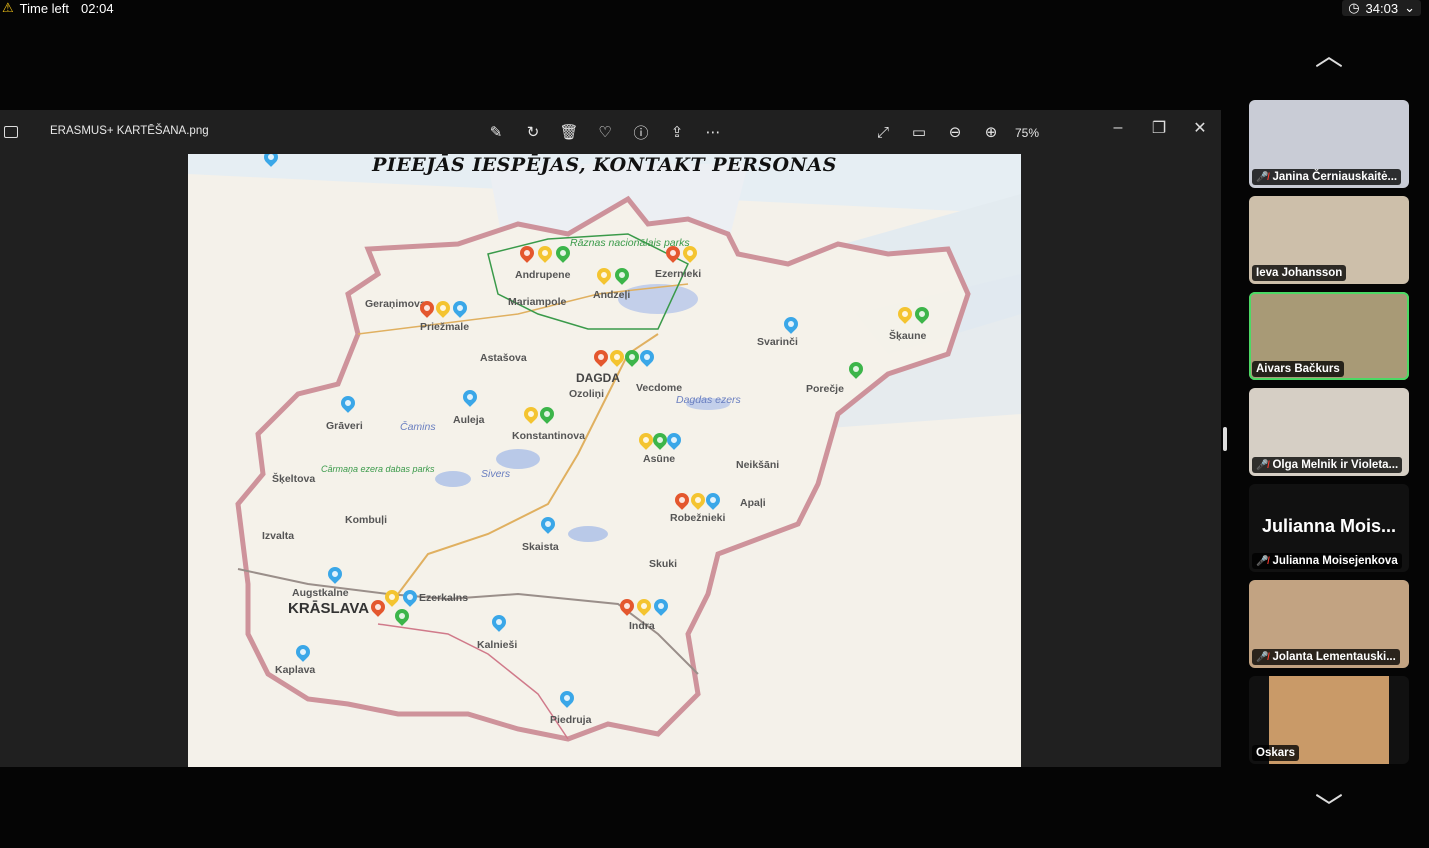 This screenshot has height=848, width=1429. I want to click on file-name: ERASMUS+ KARTĒŠANA.png, so click(129, 131).